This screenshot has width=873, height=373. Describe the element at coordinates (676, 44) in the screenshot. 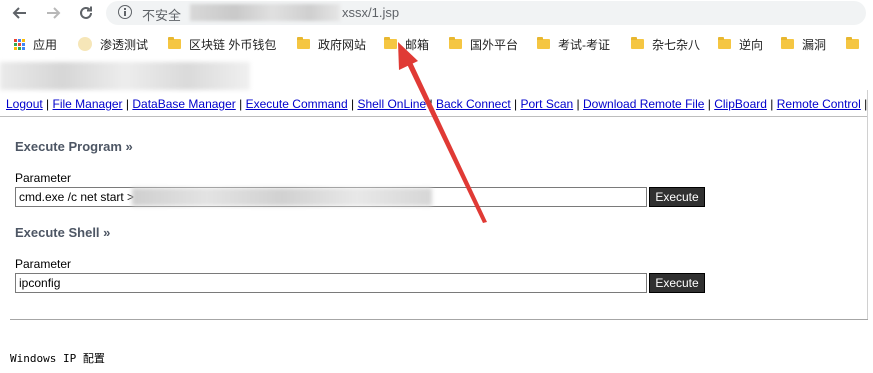

I see `bookmark-label: 杂七杂八` at that location.